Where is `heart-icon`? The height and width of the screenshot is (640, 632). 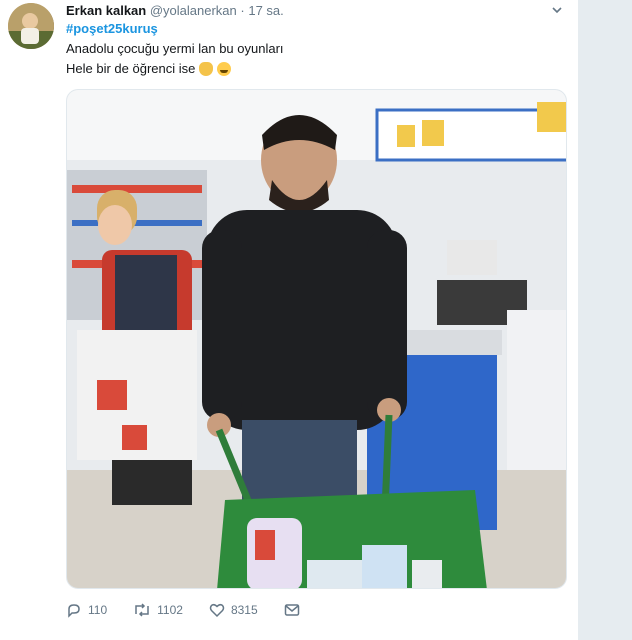 heart-icon is located at coordinates (217, 610).